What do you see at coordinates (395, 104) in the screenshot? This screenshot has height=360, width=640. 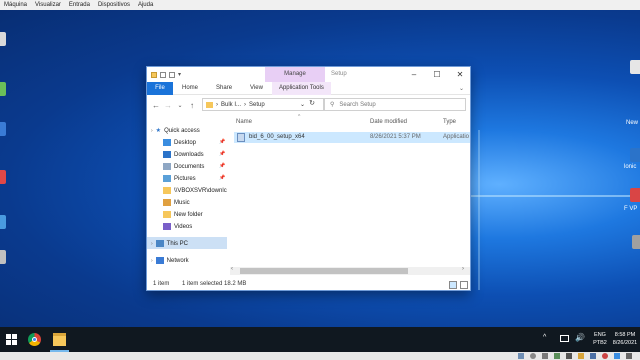 I see `search-input: ⚲ Search Setup` at bounding box center [395, 104].